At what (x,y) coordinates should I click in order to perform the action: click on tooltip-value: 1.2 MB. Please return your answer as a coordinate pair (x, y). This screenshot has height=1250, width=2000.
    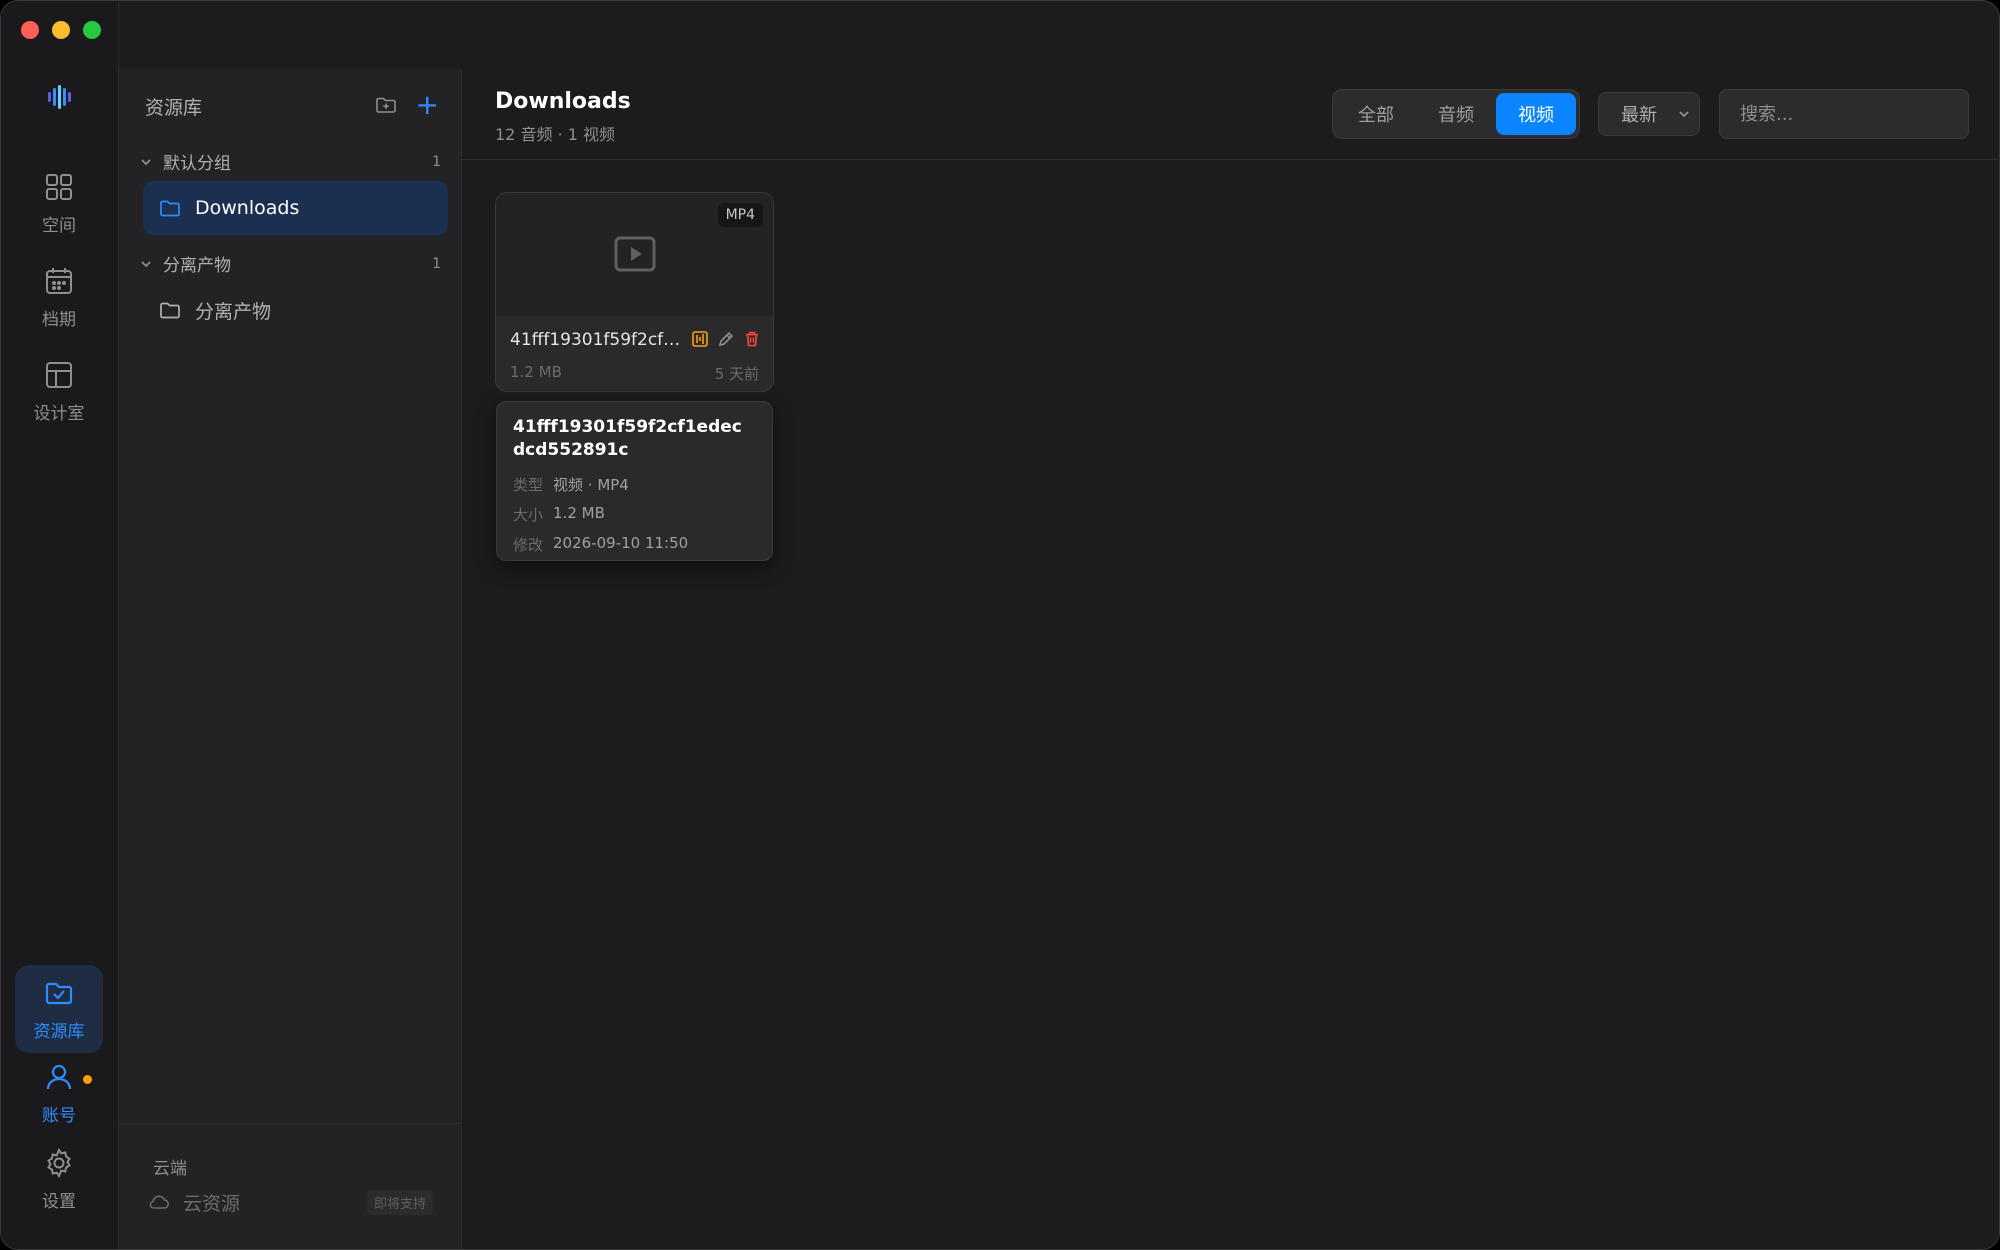
    Looking at the image, I should click on (579, 513).